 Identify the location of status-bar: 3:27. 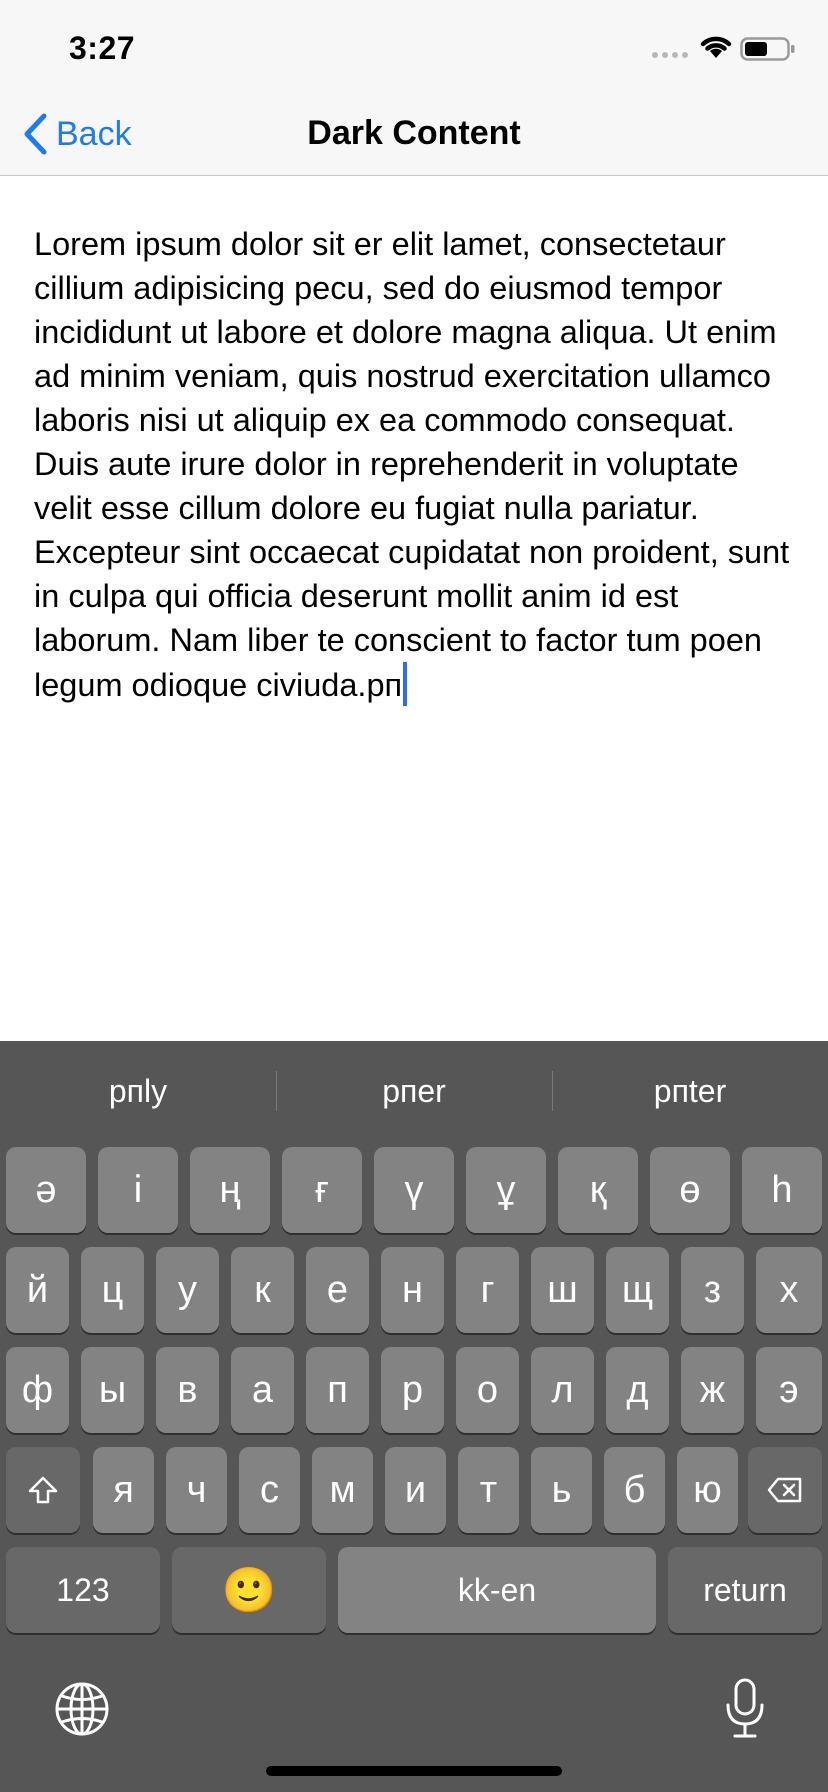
(414, 50).